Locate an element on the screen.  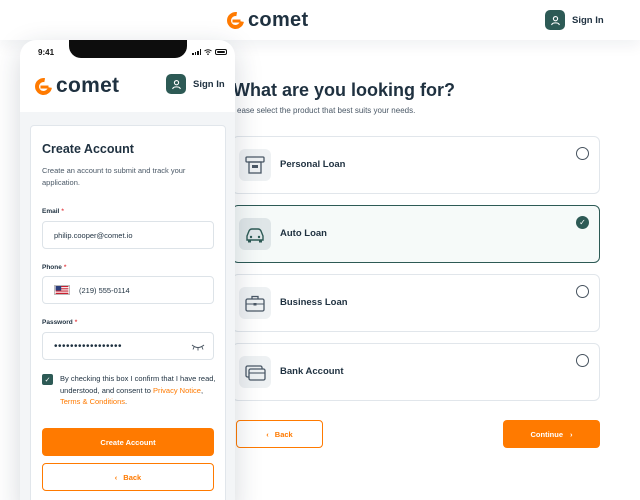
continue-label: Continue is located at coordinates (547, 434).